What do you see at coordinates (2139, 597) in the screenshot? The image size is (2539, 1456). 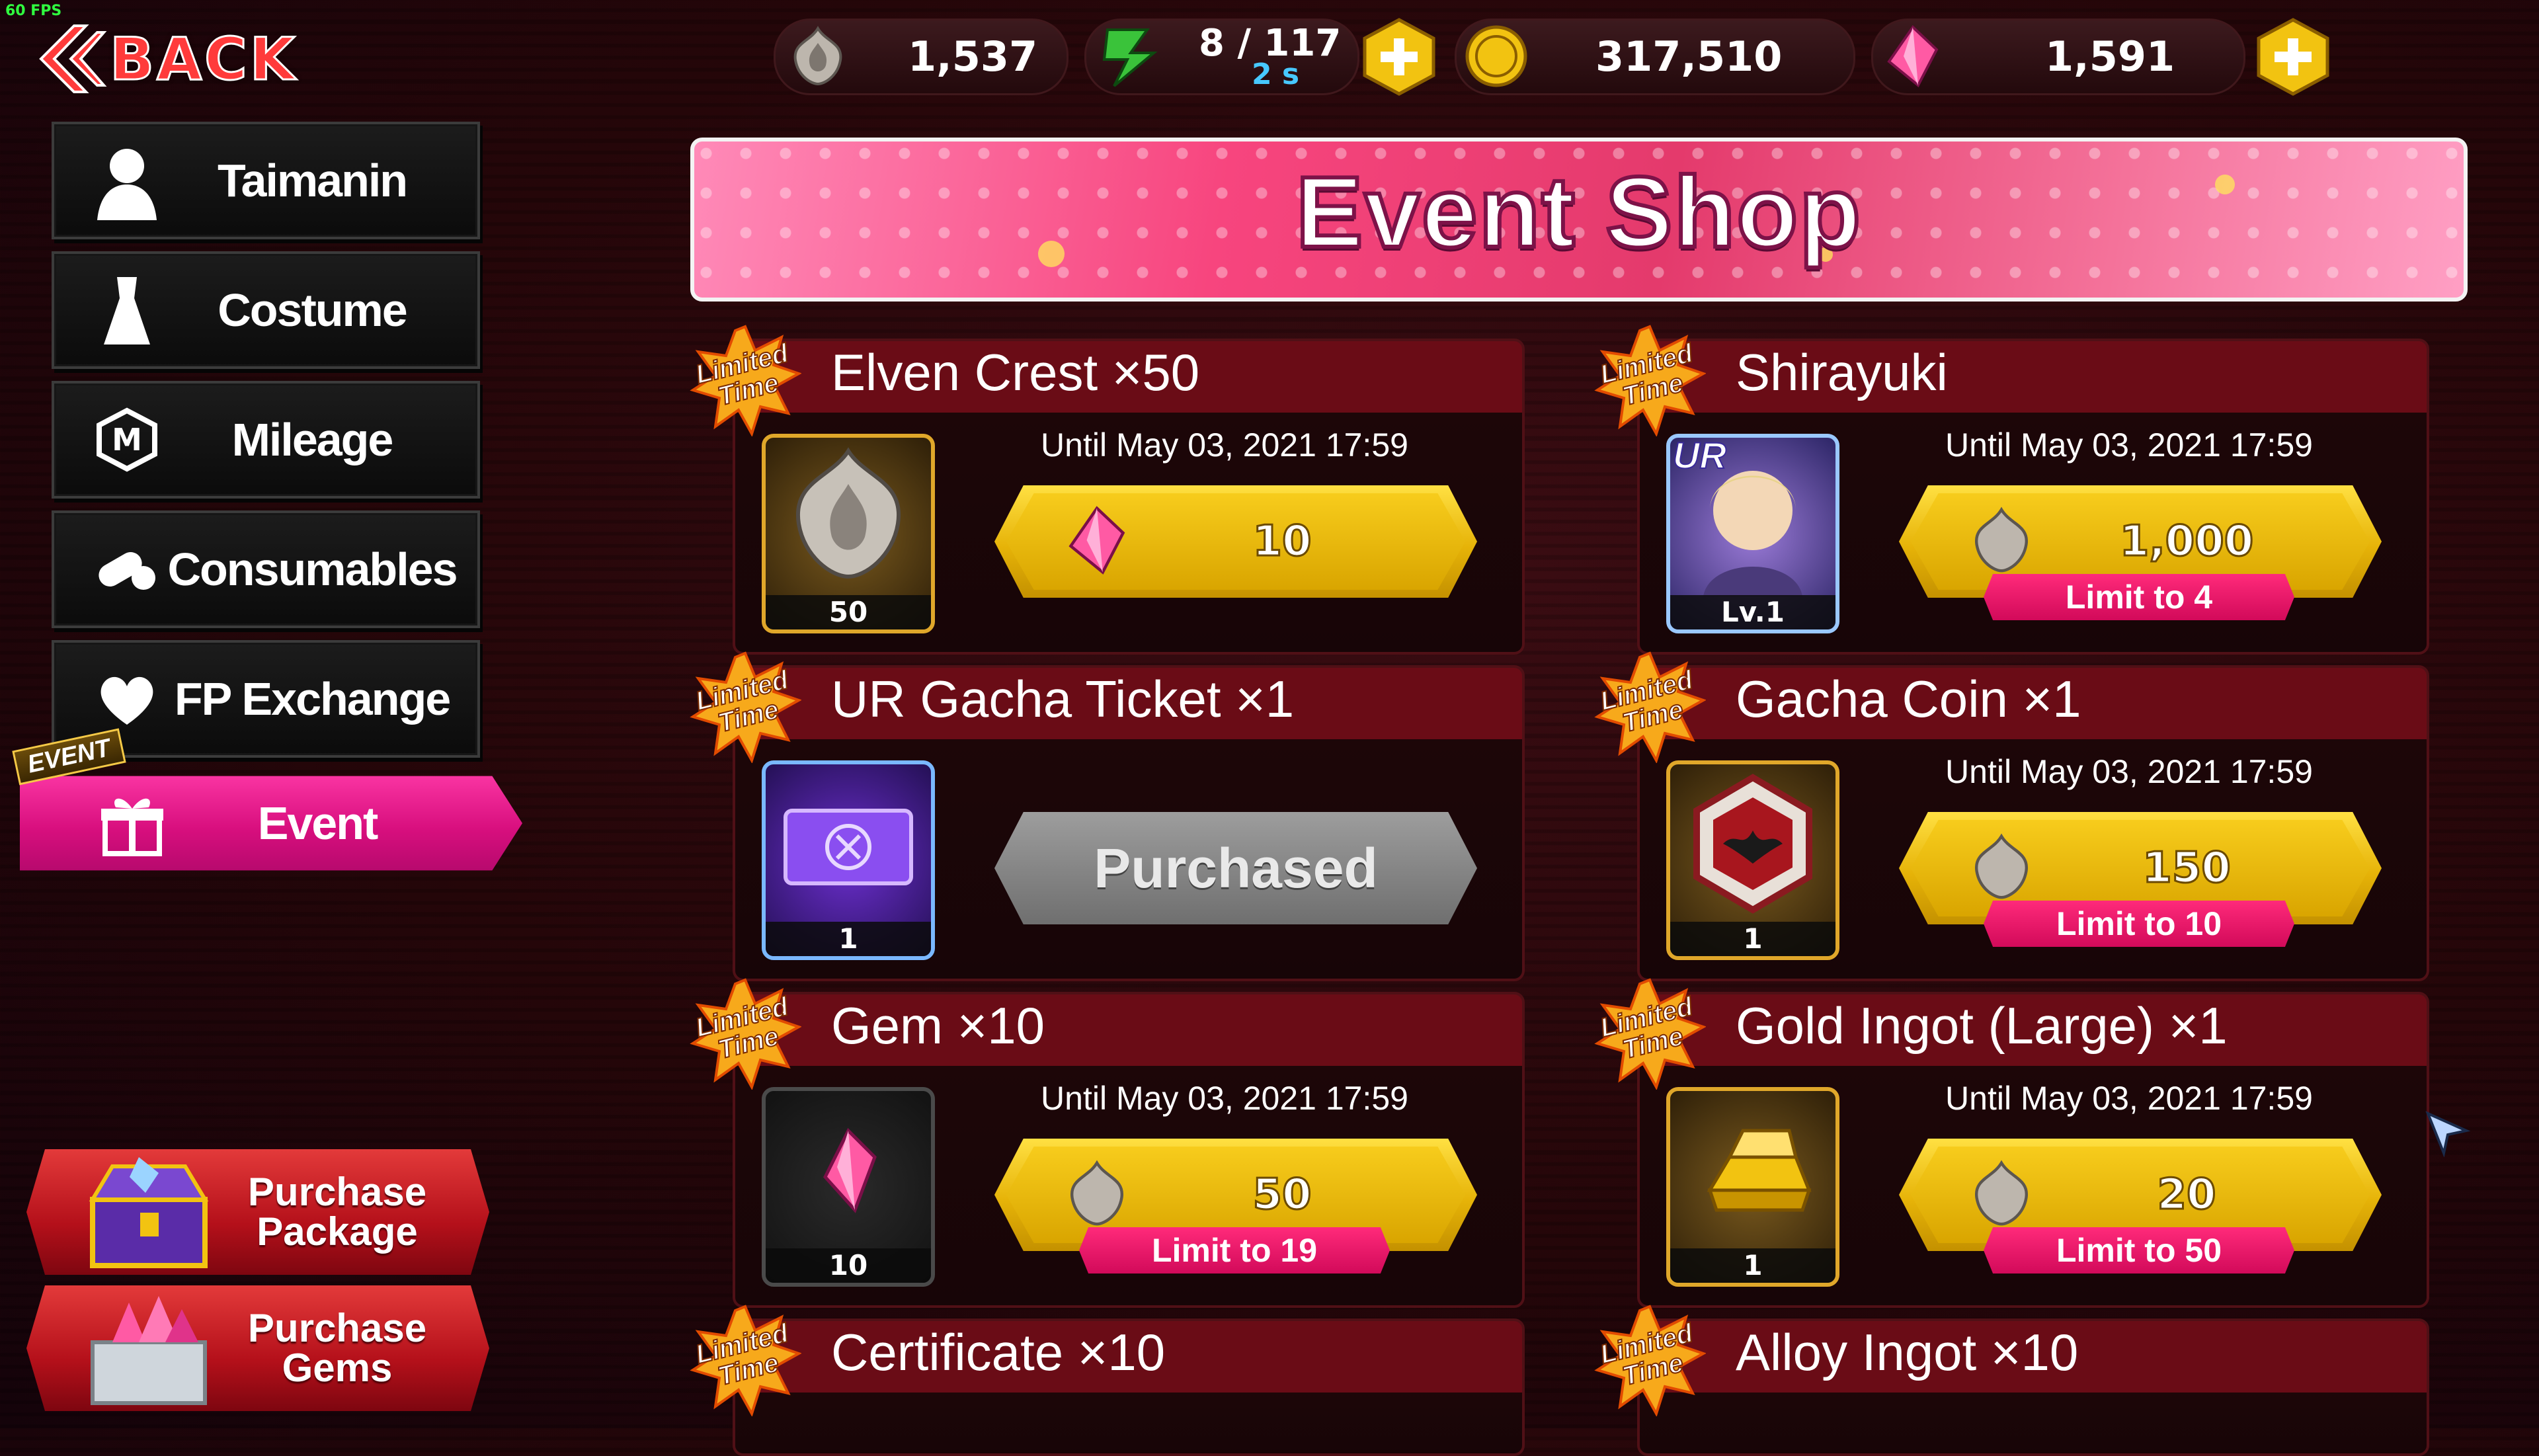 I see `purchase-limit: Limit to 4` at bounding box center [2139, 597].